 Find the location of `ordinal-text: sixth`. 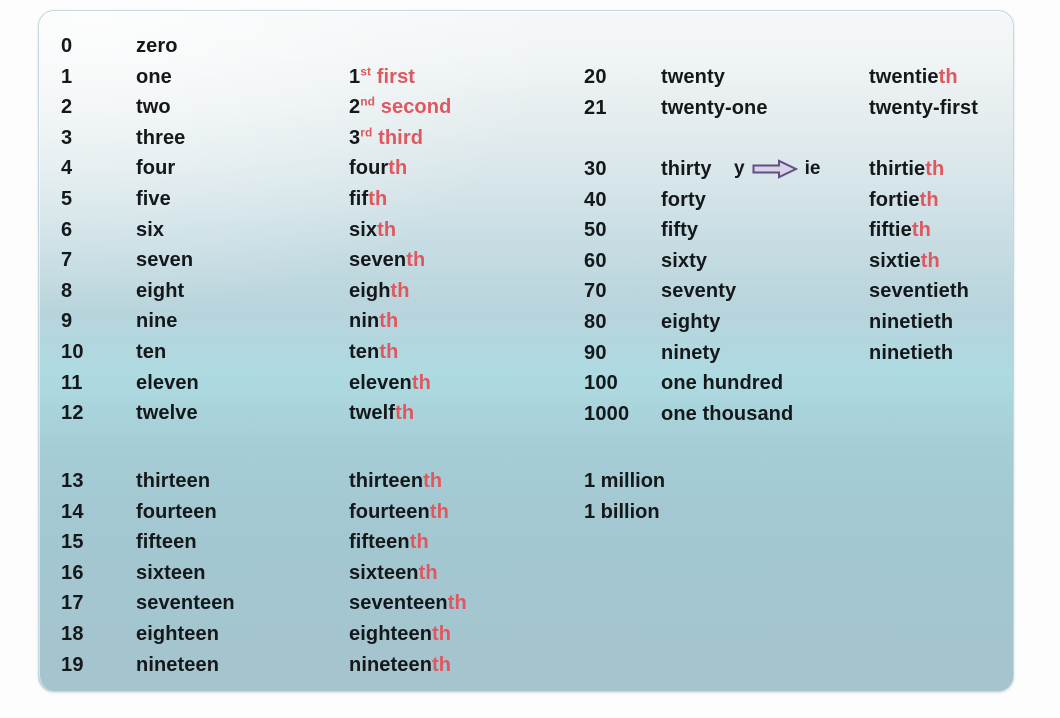

ordinal-text: sixth is located at coordinates (372, 230).